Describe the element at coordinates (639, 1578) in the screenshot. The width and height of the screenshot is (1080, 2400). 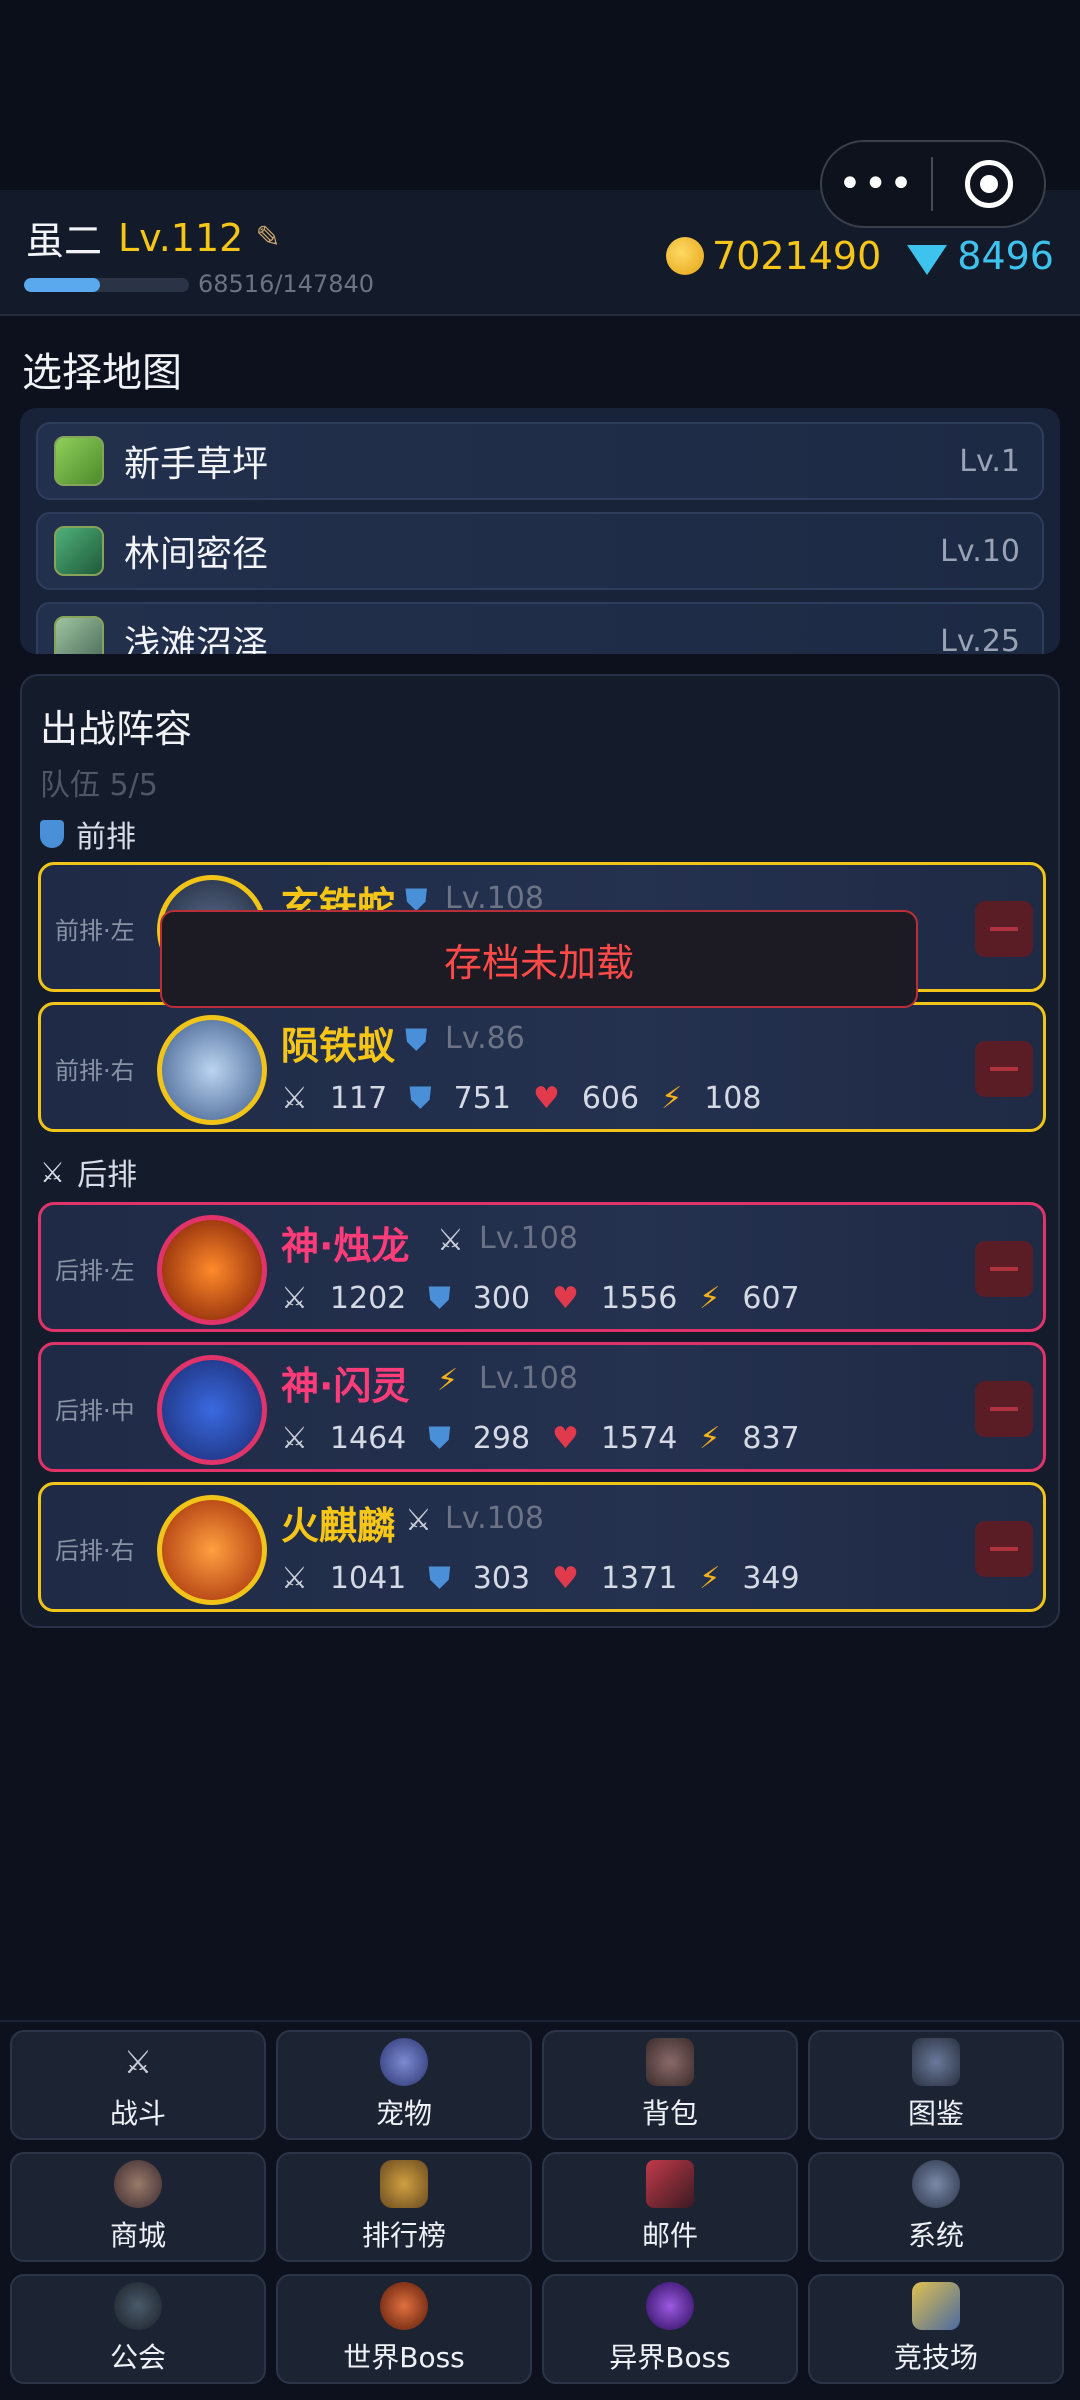
I see `hp-value: 1371` at that location.